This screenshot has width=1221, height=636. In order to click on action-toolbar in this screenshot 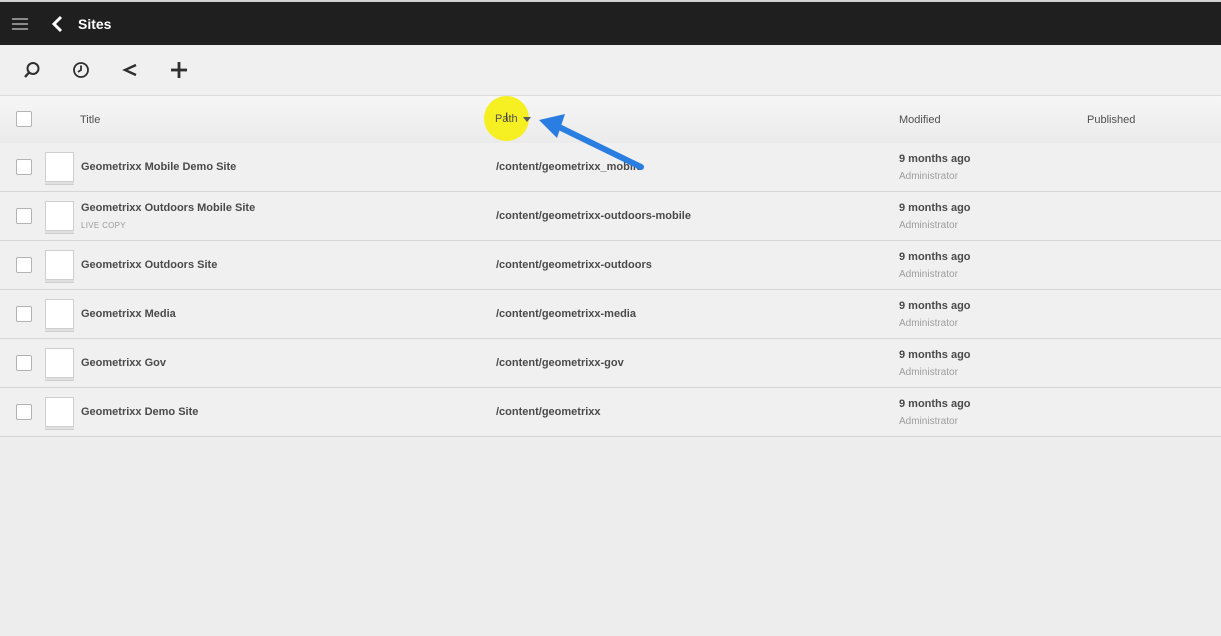, I will do `click(610, 70)`.